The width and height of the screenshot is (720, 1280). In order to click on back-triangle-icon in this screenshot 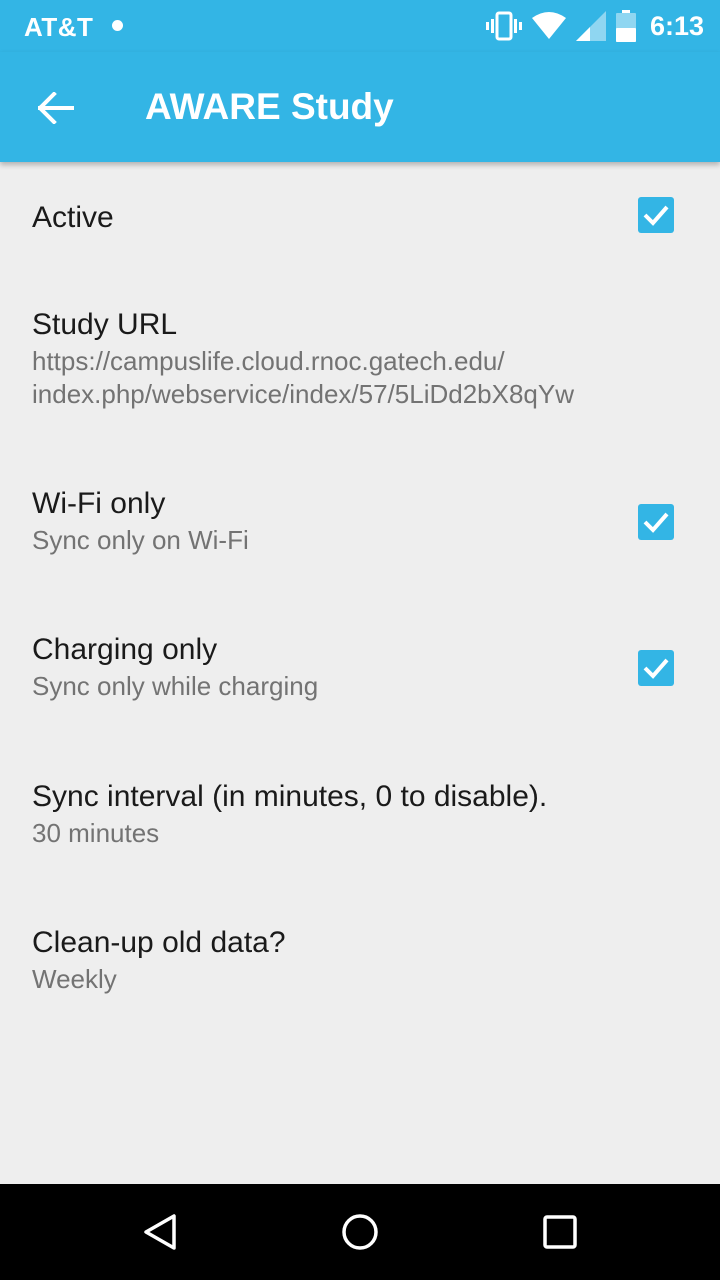, I will do `click(160, 1232)`.